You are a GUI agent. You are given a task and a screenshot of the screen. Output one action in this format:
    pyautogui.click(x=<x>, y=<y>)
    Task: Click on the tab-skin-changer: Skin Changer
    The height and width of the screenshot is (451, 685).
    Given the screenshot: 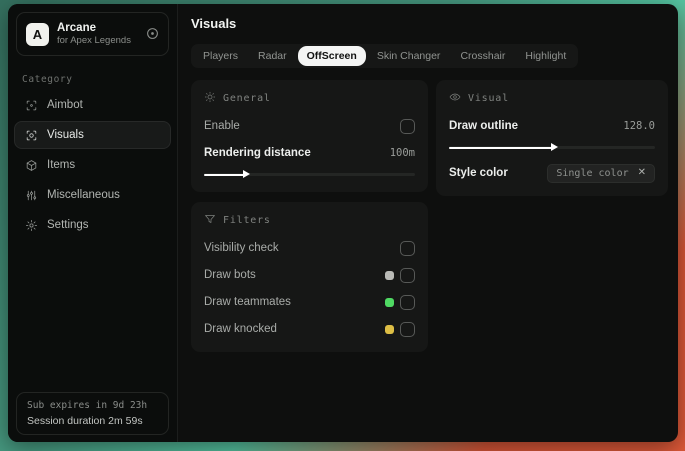 What is the action you would take?
    pyautogui.click(x=409, y=56)
    